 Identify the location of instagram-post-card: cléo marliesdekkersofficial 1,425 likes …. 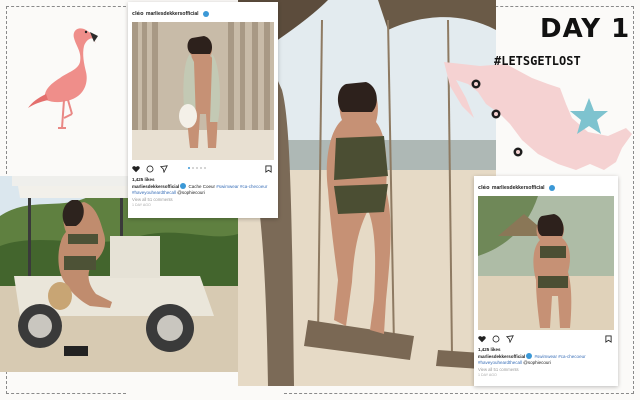
(203, 110).